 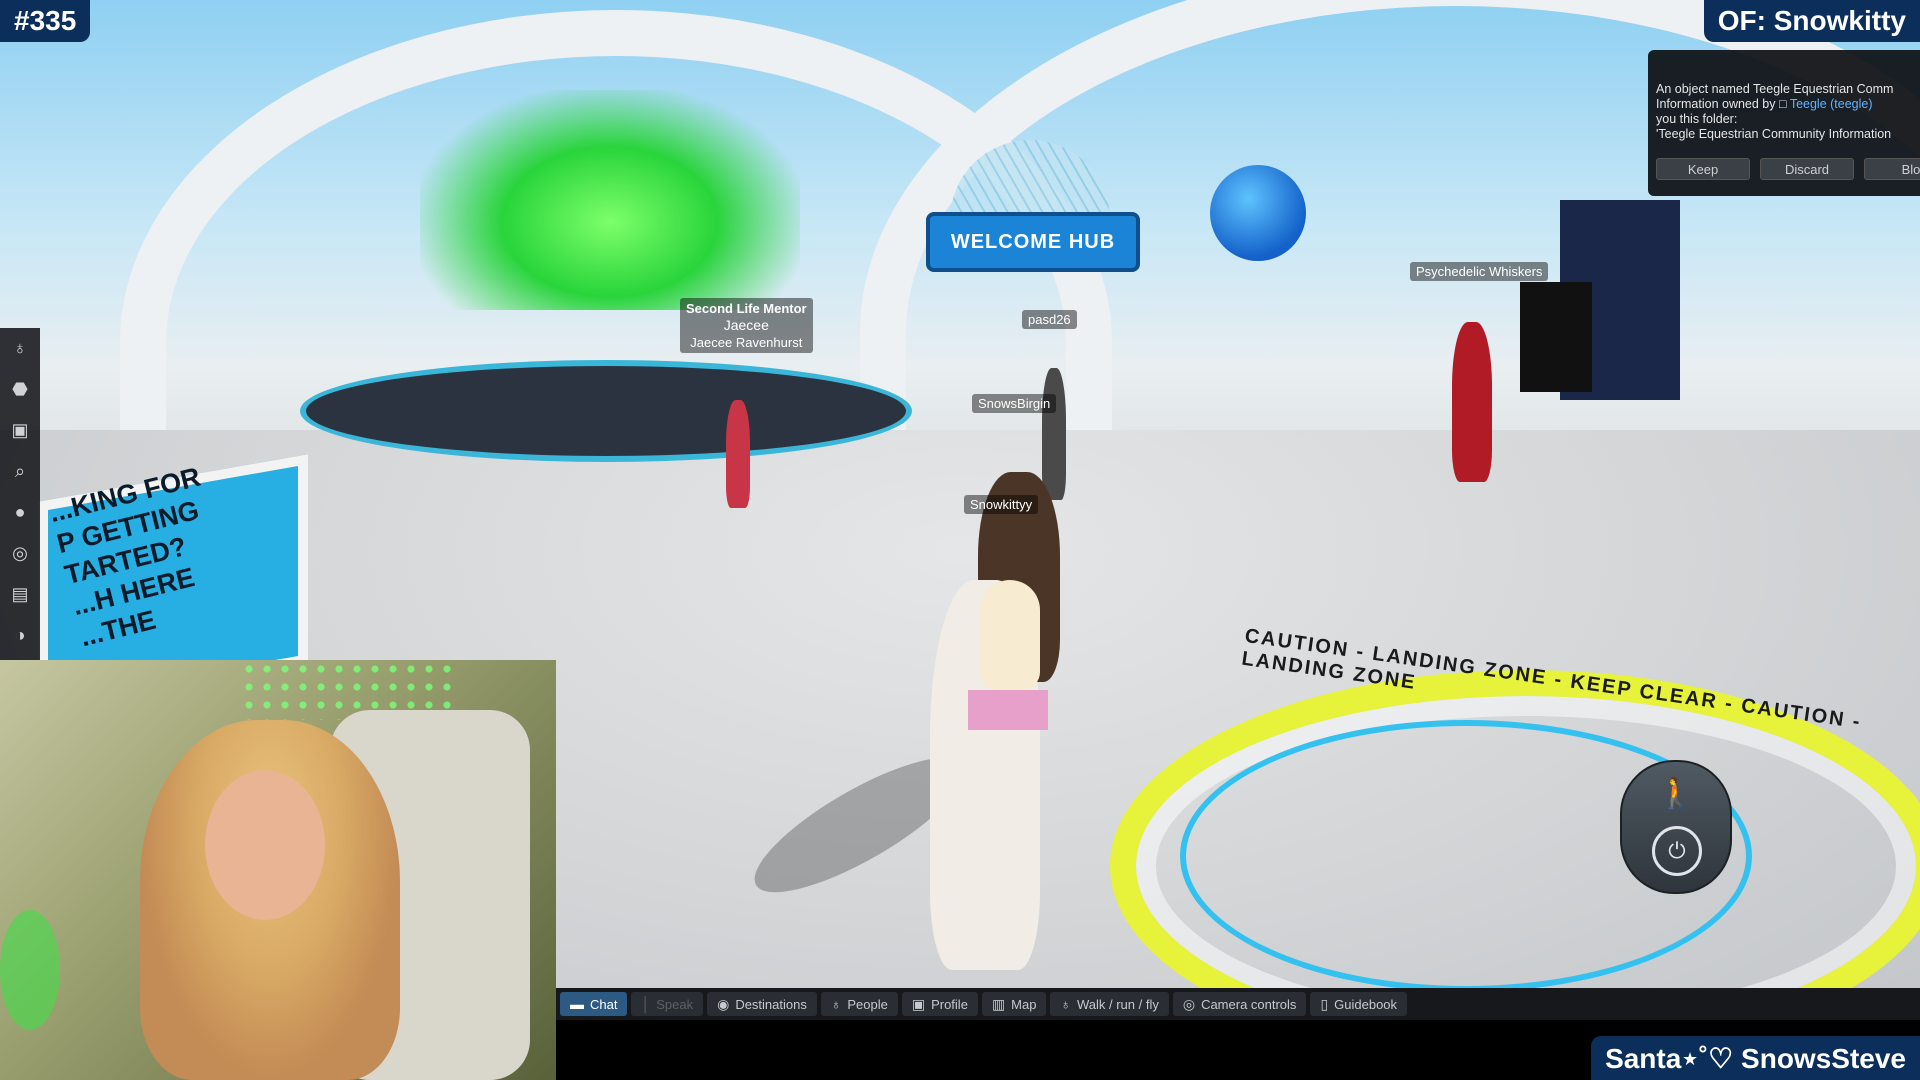 What do you see at coordinates (949, 1004) in the screenshot?
I see `profile-label: Profile` at bounding box center [949, 1004].